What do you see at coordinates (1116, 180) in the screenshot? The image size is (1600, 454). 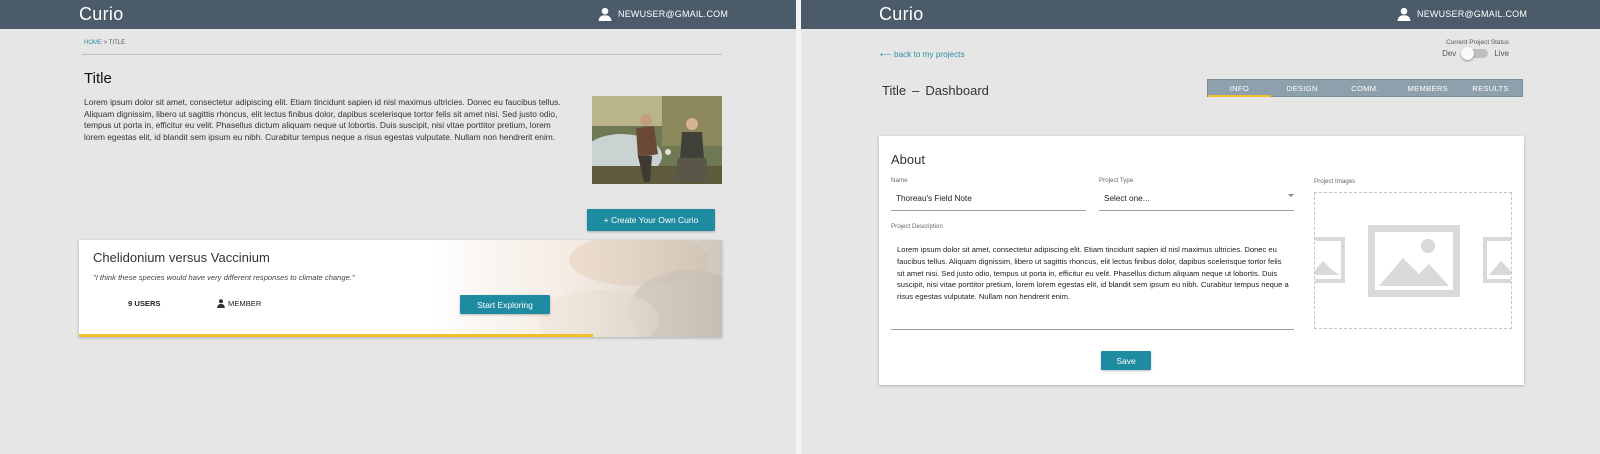 I see `project-type-label: Project Type` at bounding box center [1116, 180].